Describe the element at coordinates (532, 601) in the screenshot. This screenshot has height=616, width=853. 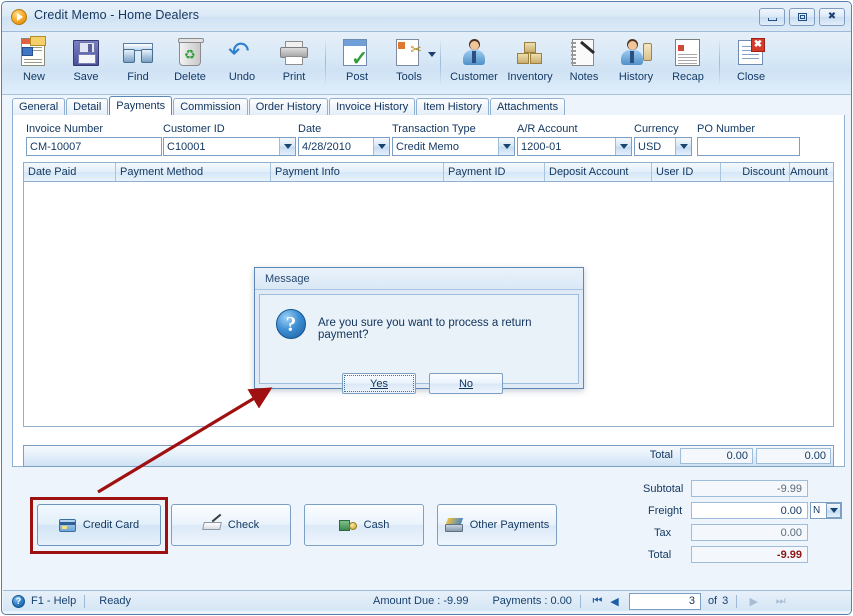
I see `payments-text: Payments : 0.00` at that location.